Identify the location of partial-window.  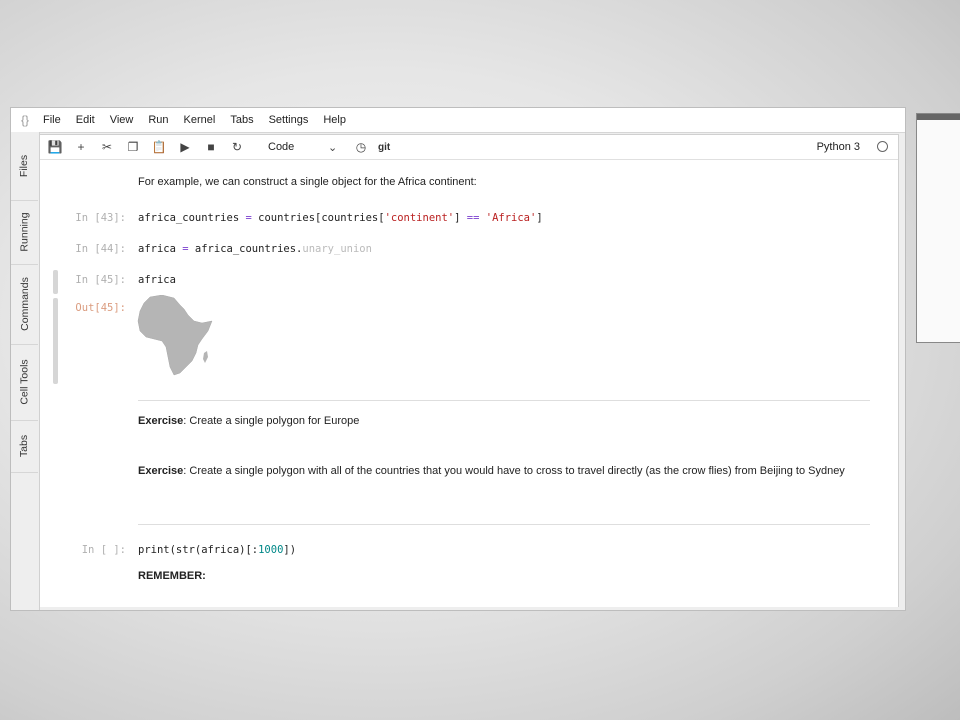
(938, 228).